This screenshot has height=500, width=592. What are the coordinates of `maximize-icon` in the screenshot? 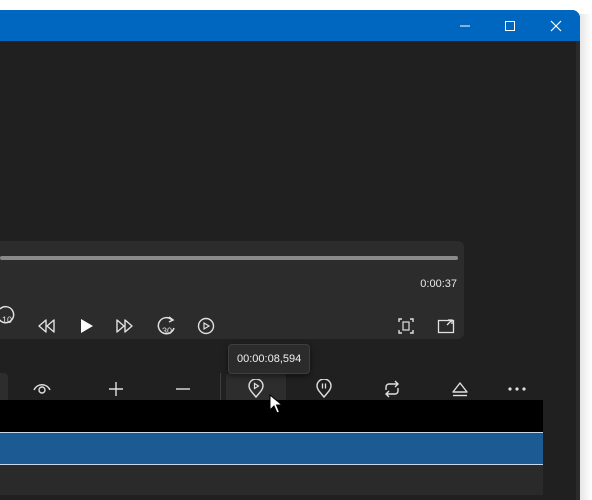 It's located at (510, 25).